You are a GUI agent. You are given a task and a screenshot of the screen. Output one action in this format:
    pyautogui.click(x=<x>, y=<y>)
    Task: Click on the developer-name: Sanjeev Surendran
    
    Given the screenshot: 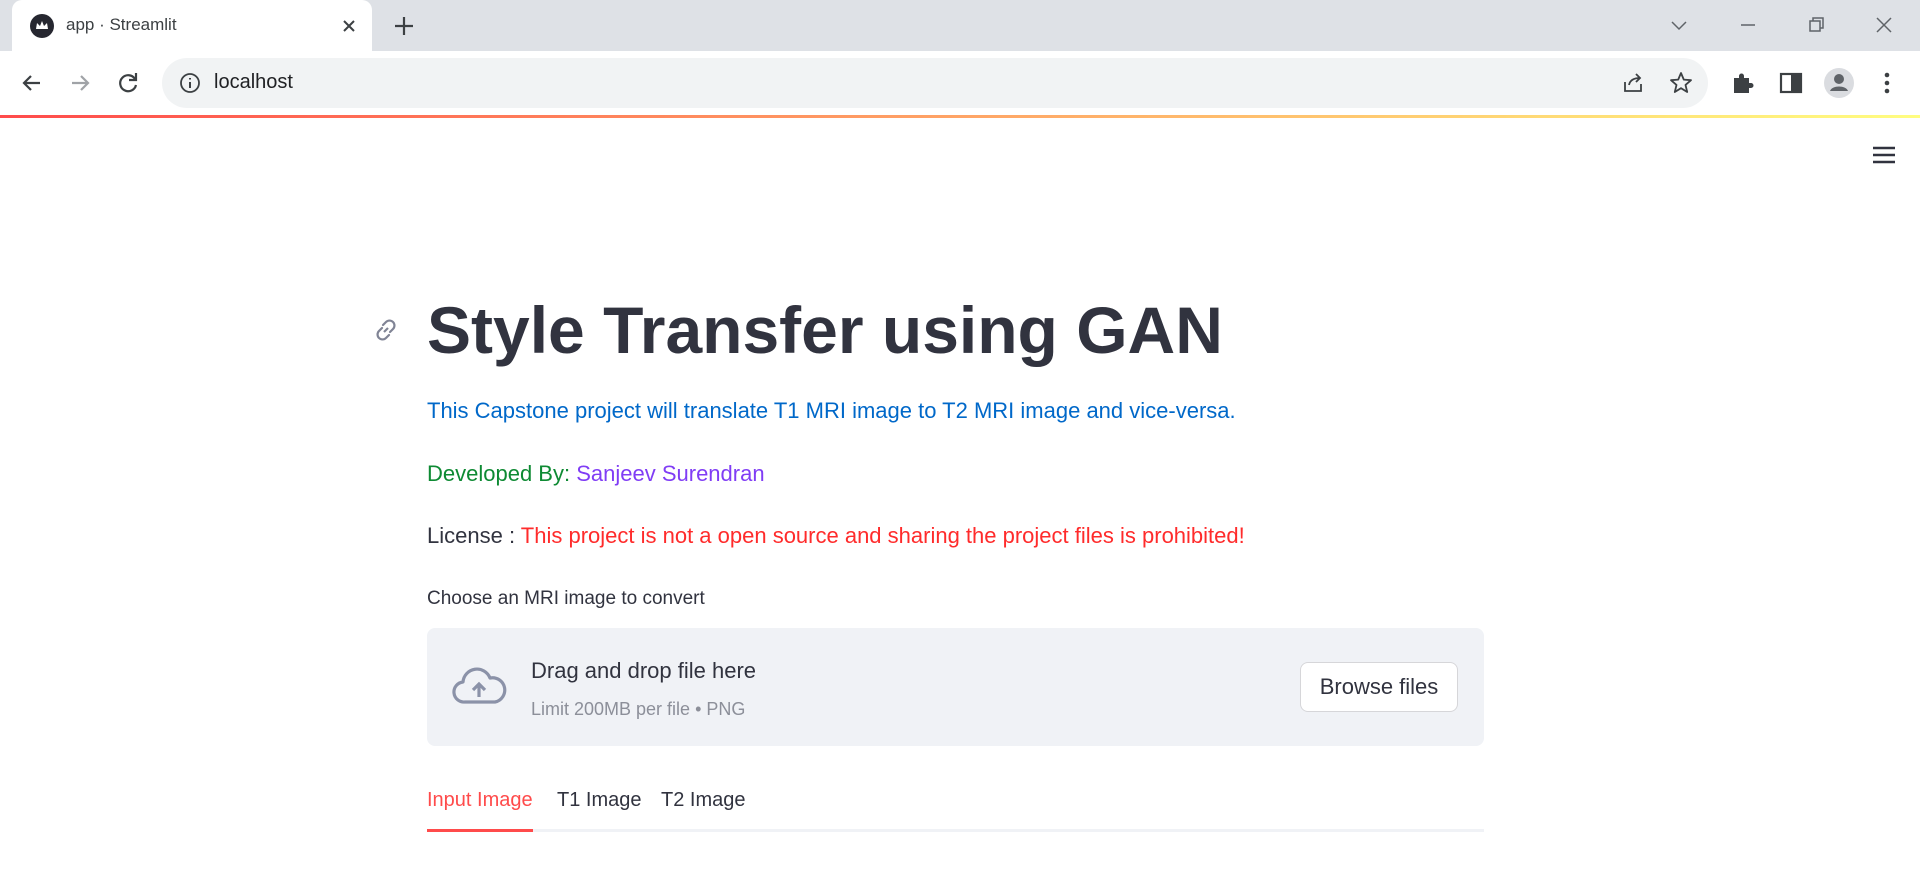 What is the action you would take?
    pyautogui.click(x=670, y=473)
    